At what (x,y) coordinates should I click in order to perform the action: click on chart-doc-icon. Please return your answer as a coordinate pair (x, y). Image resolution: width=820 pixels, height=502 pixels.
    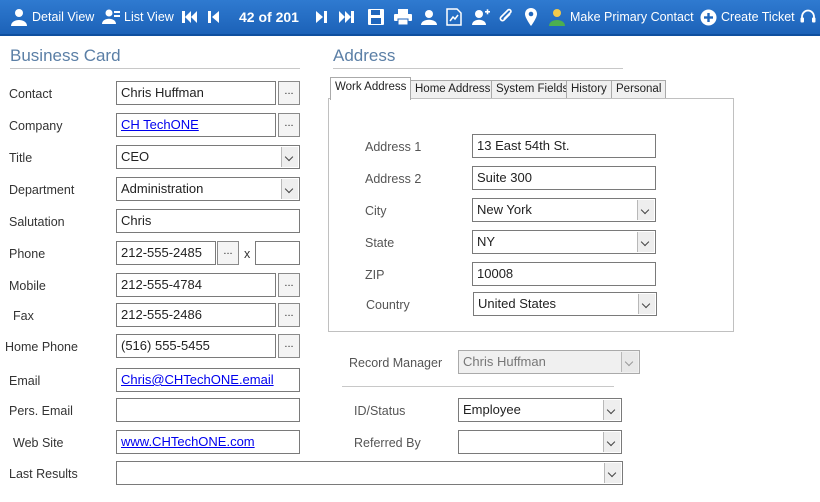
    Looking at the image, I should click on (454, 17).